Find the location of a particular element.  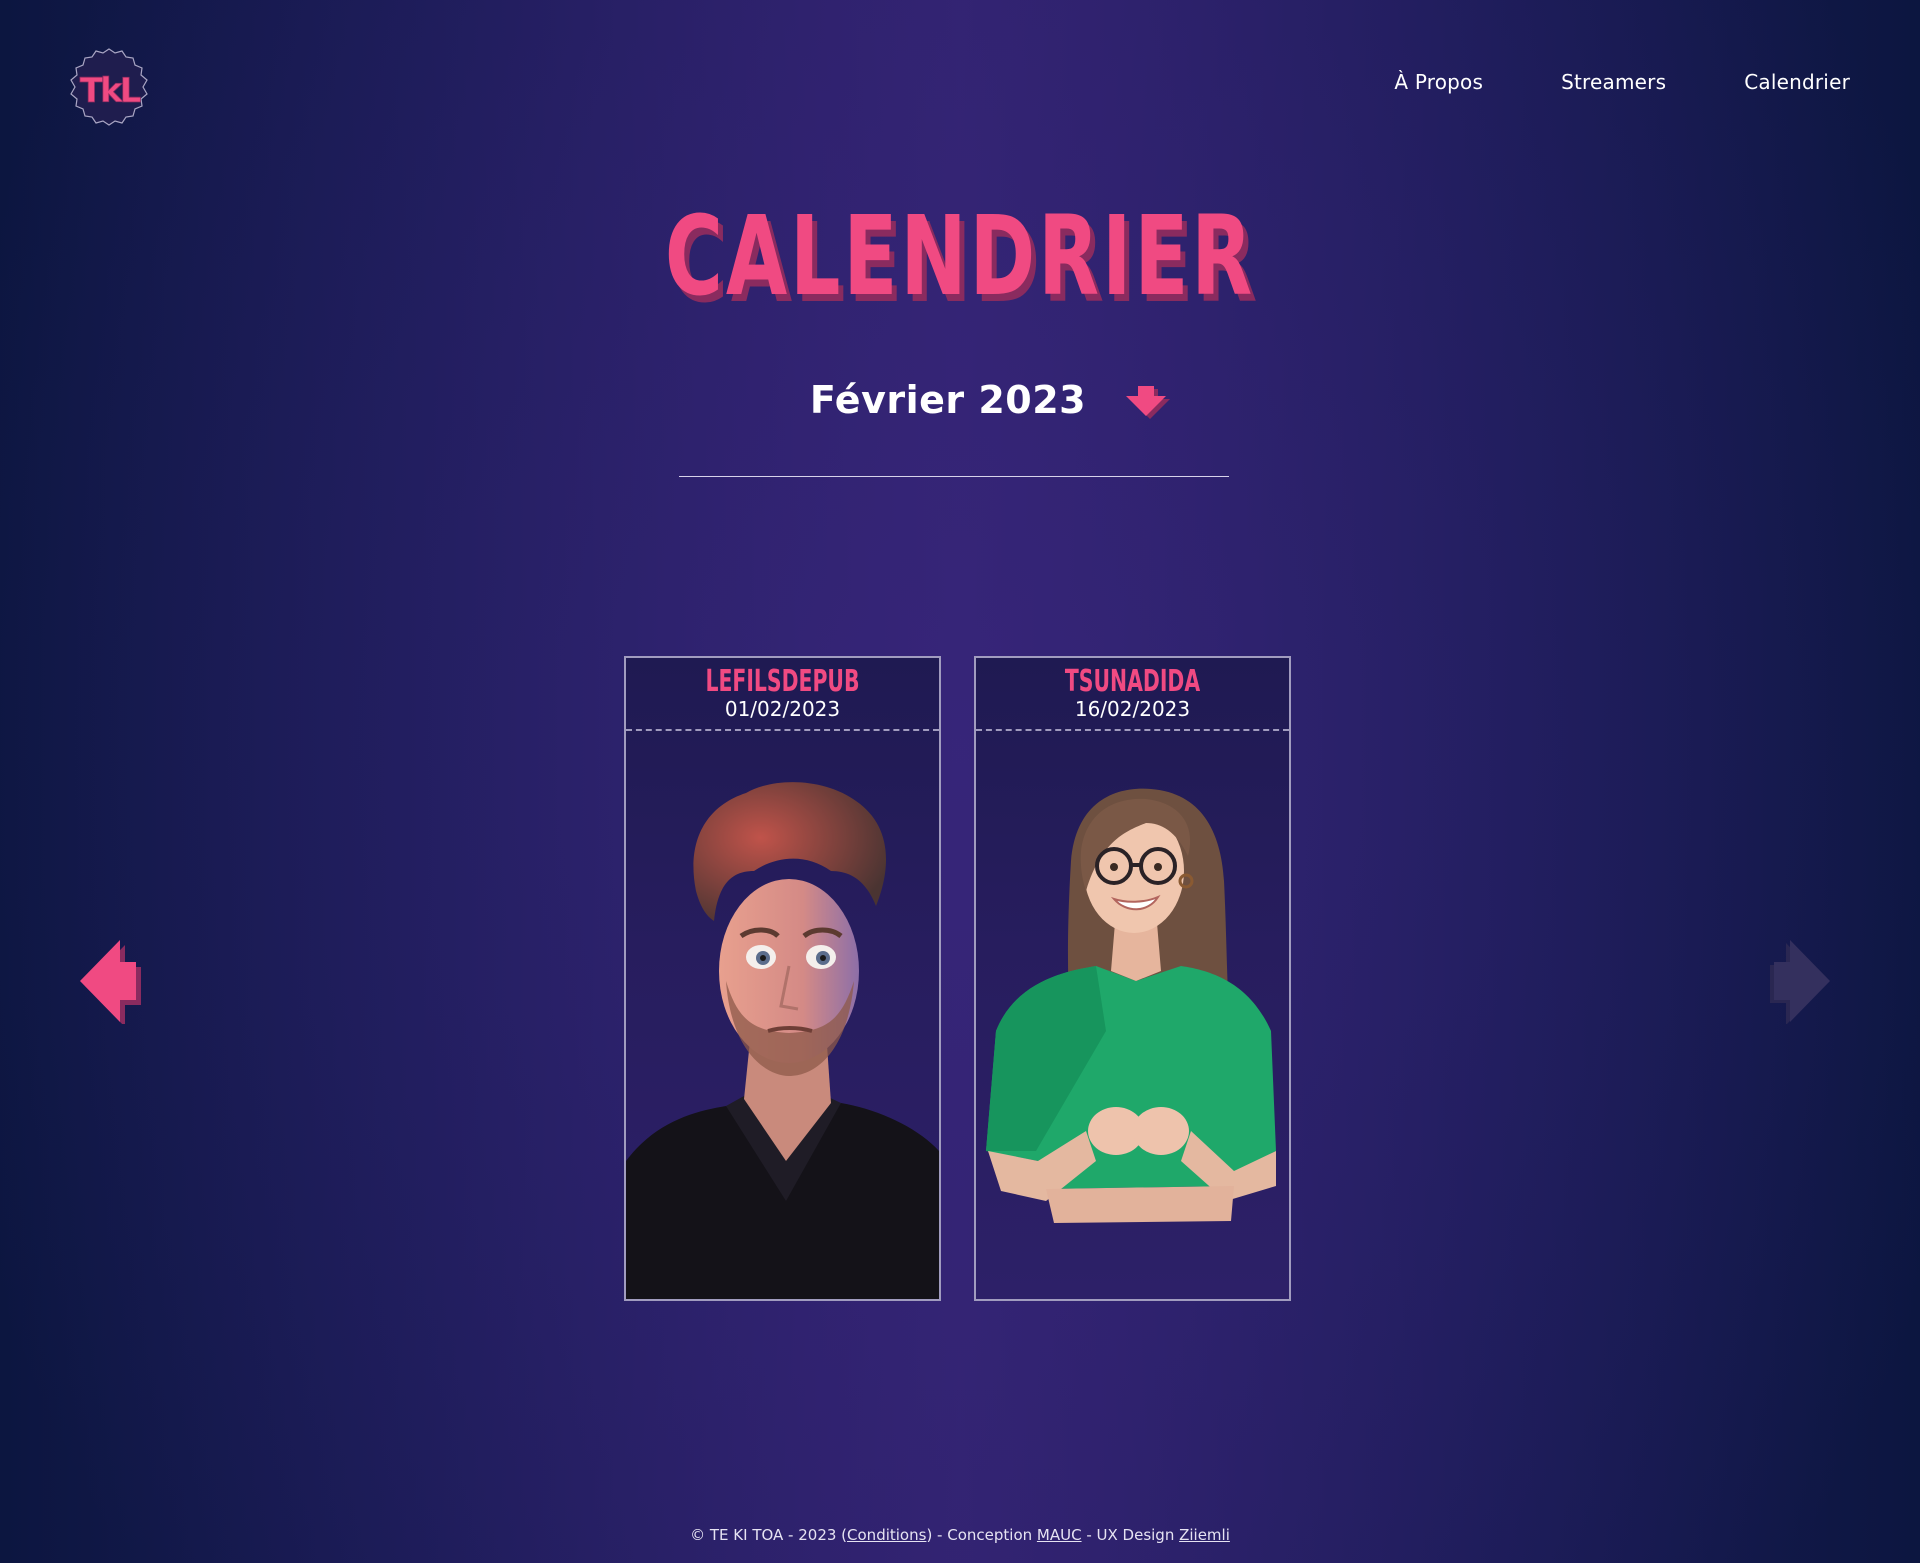

next-month-button is located at coordinates (1797, 981).